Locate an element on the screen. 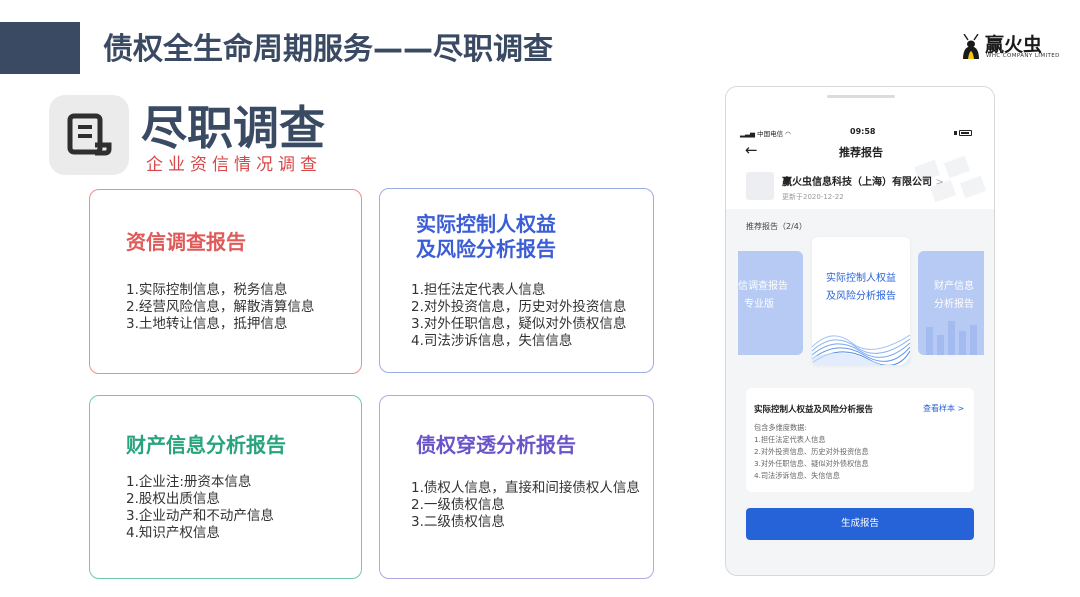  carousel-card-label: 分析报告 is located at coordinates (954, 304).